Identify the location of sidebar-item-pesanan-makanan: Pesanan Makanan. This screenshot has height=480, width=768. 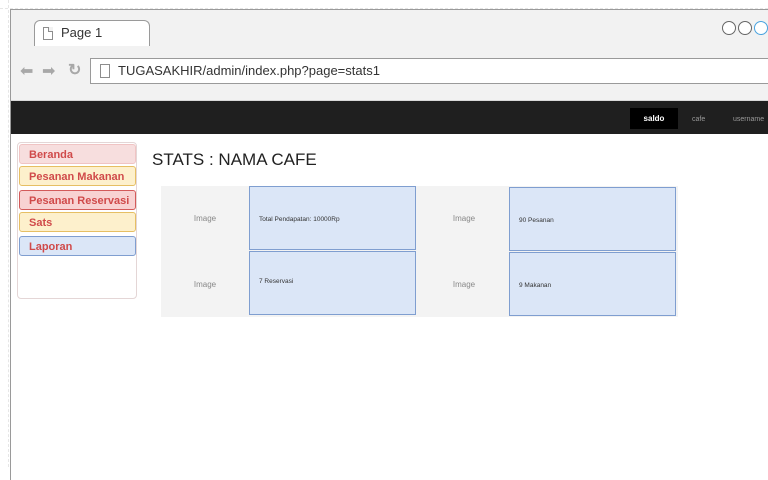
(77, 176).